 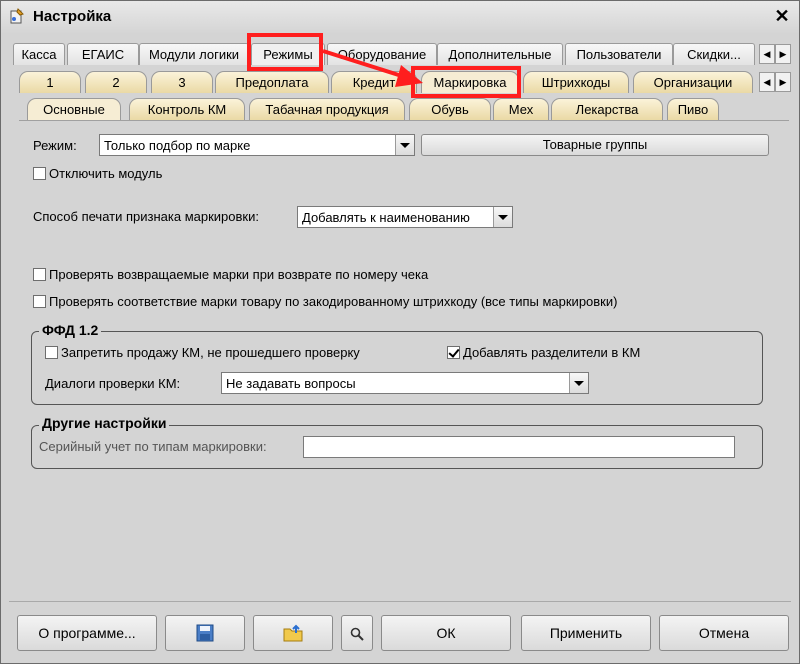 I want to click on add-separators-checkbox, so click(x=453, y=352).